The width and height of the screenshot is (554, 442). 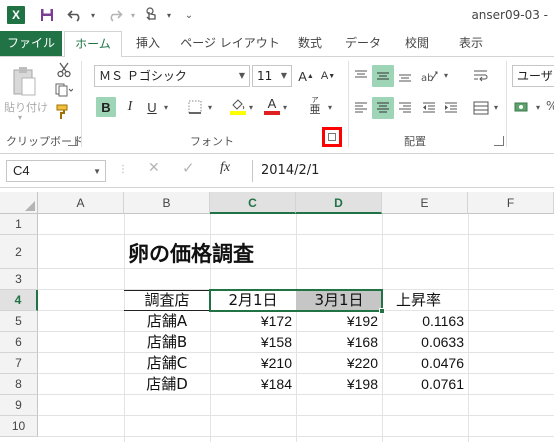 I want to click on tab-file: ファイル, so click(x=31, y=43).